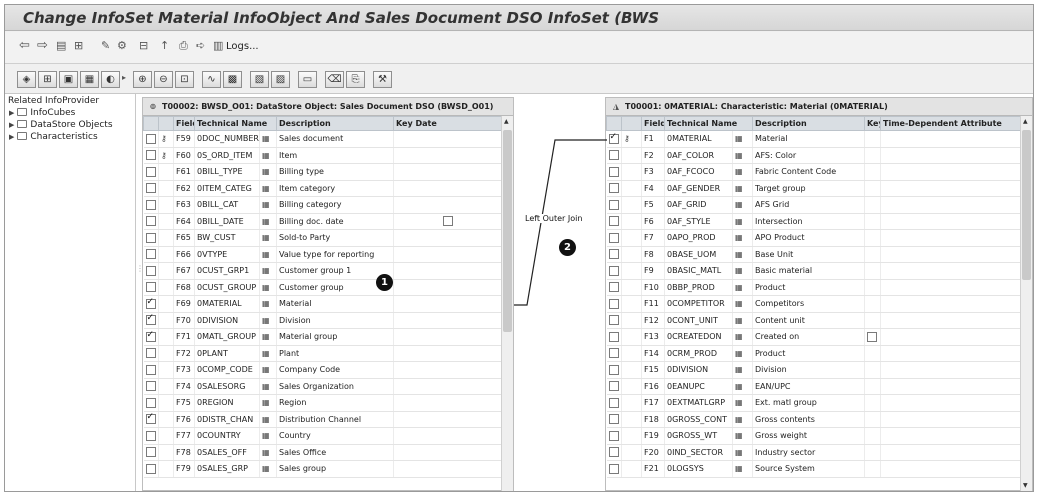 This screenshot has width=1038, height=495. I want to click on print-icon: ⎙, so click(183, 46).